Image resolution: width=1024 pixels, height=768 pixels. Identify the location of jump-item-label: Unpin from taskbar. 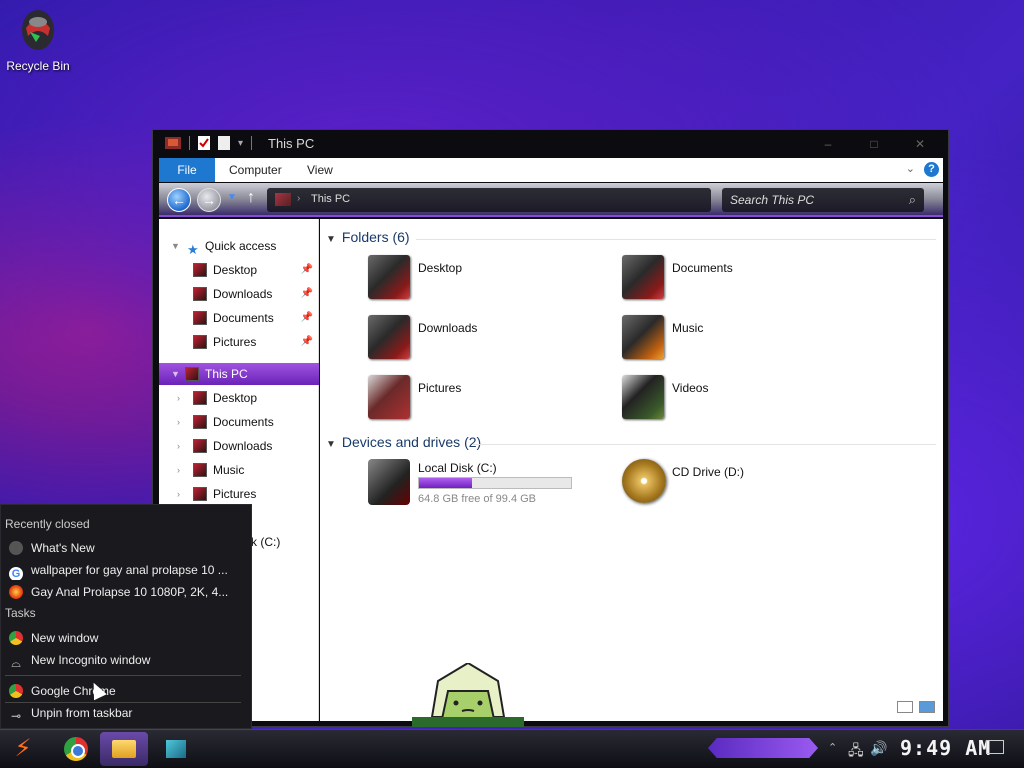
(82, 713).